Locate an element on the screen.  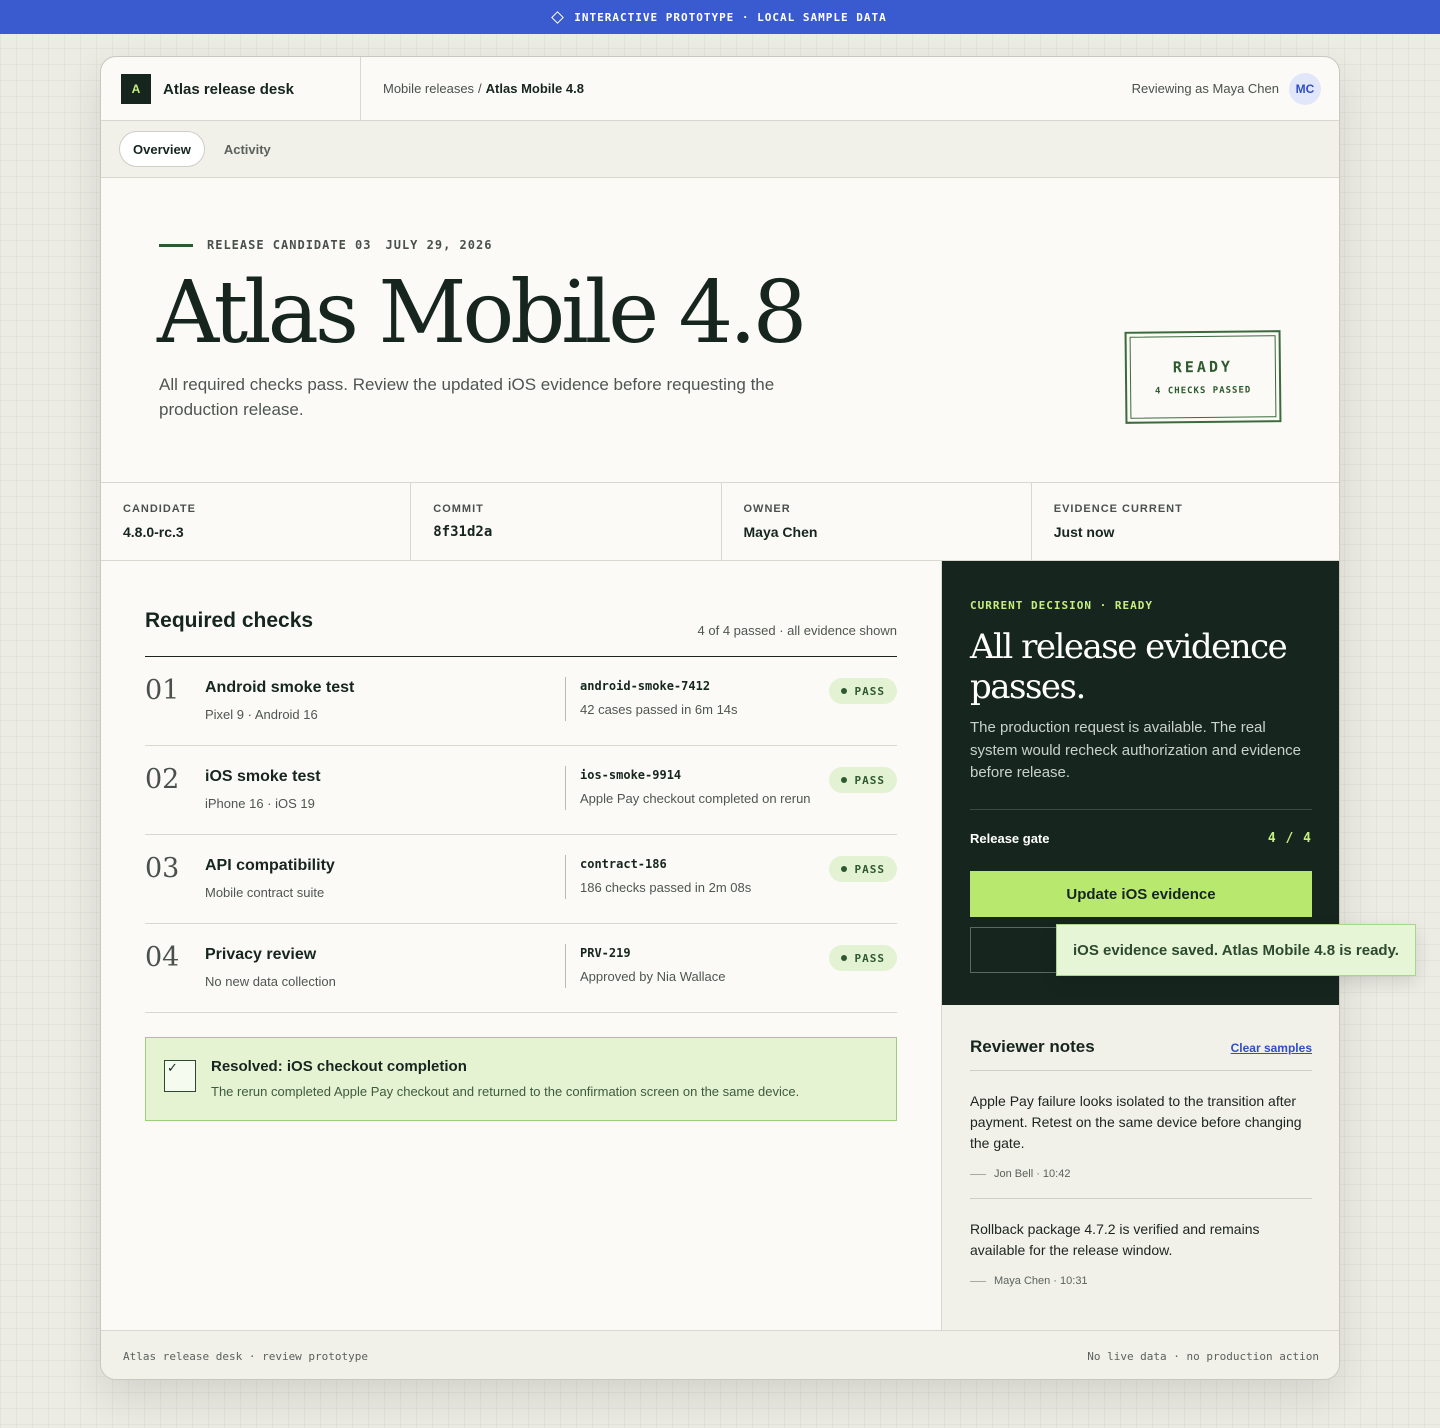
gate-label: Release gate is located at coordinates (1010, 838).